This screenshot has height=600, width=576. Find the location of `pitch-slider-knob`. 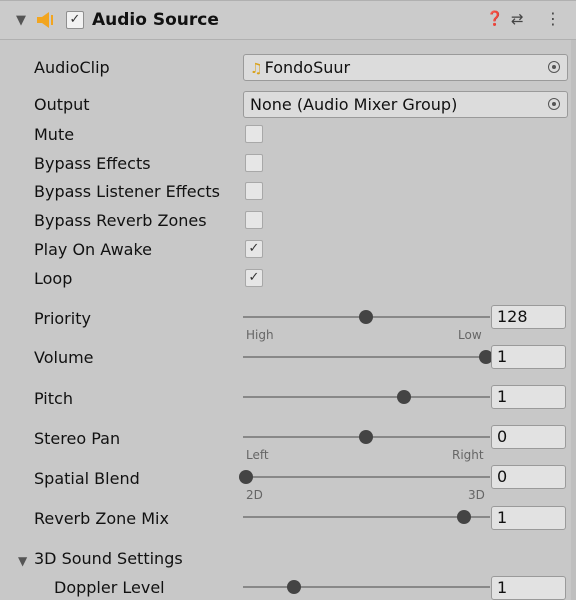

pitch-slider-knob is located at coordinates (404, 397).